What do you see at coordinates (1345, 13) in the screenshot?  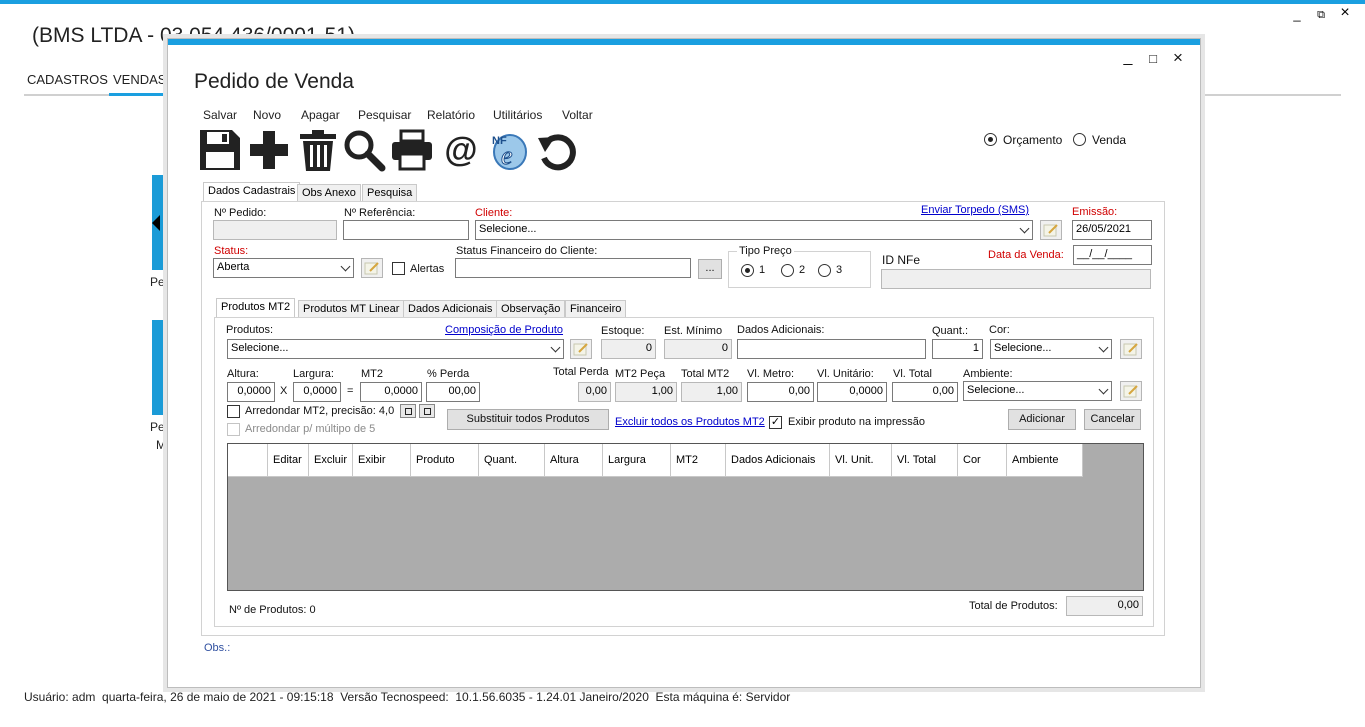 I see `app-close-button: ×` at bounding box center [1345, 13].